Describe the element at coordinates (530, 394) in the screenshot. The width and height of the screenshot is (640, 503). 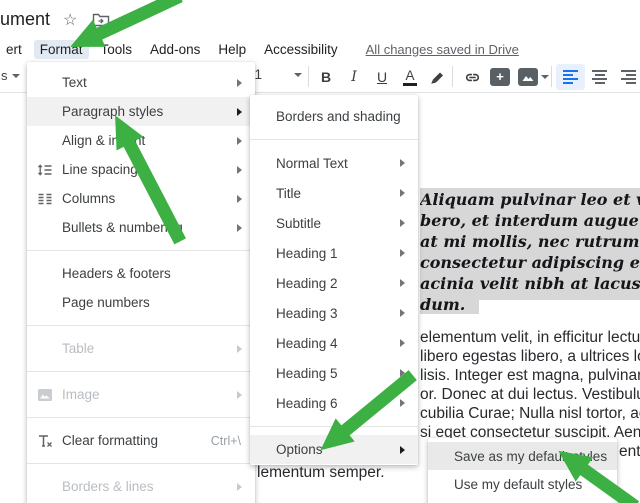
I see `doc-line: or. Donec at dui lectus. Vestibulum a` at that location.